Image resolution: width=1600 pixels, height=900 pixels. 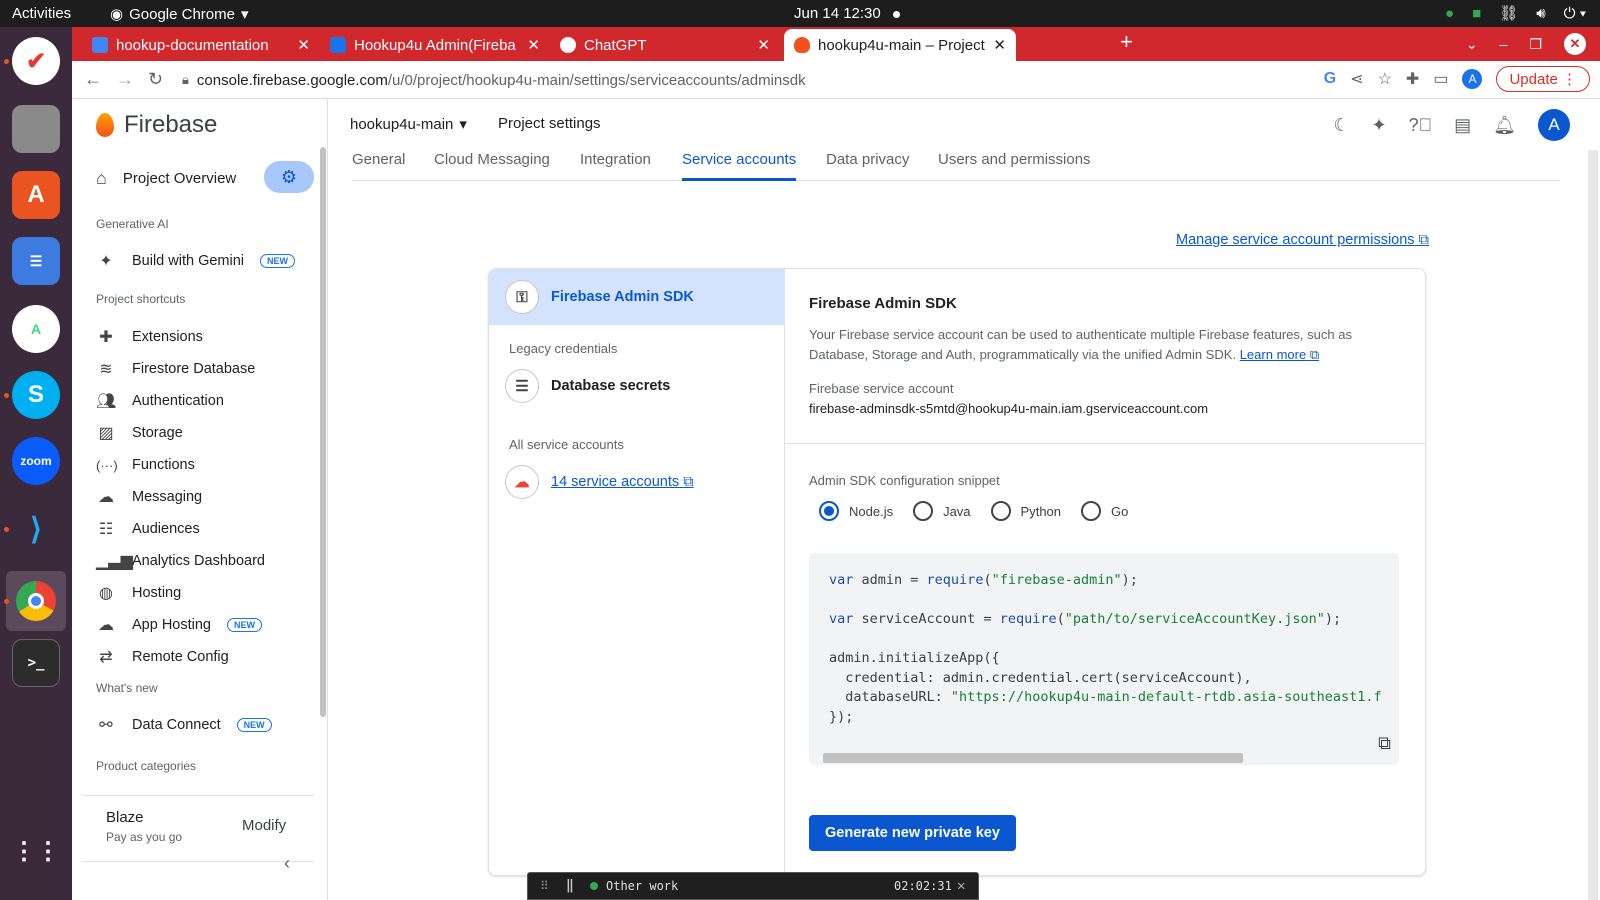 What do you see at coordinates (185, 80) in the screenshot?
I see `site-info-icon: 🔒︎` at bounding box center [185, 80].